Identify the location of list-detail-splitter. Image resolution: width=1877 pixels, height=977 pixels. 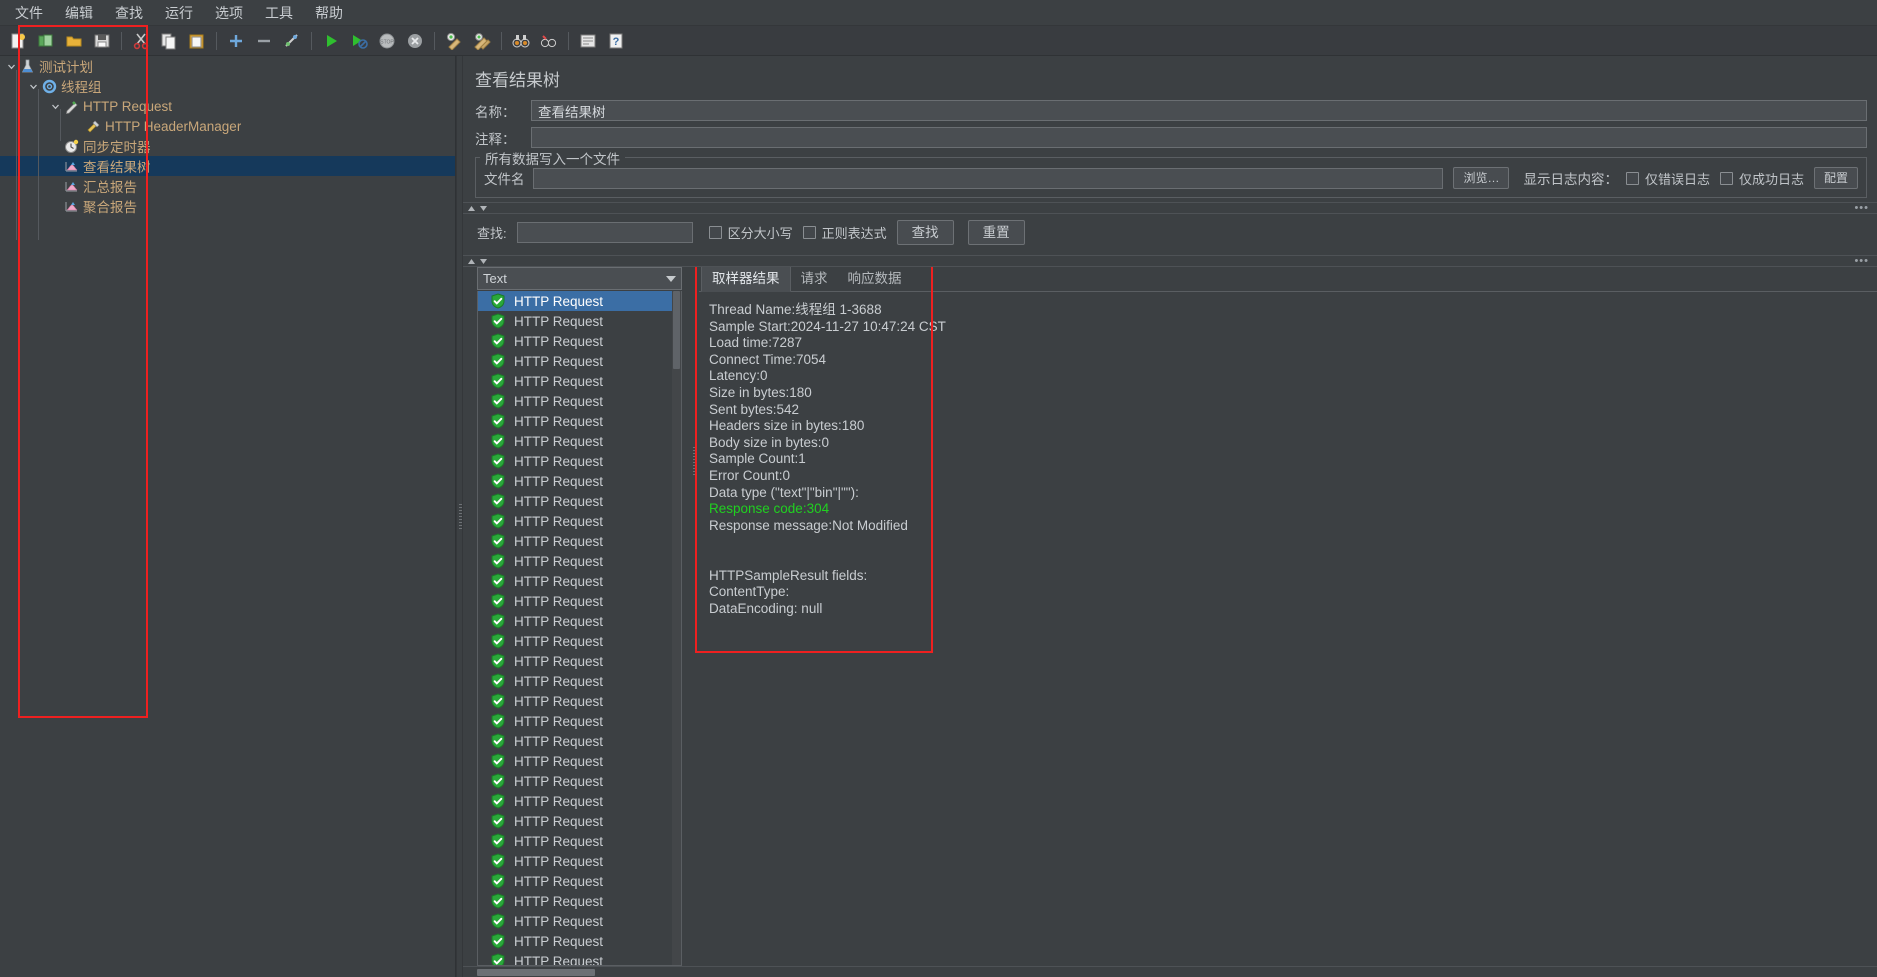
(695, 616).